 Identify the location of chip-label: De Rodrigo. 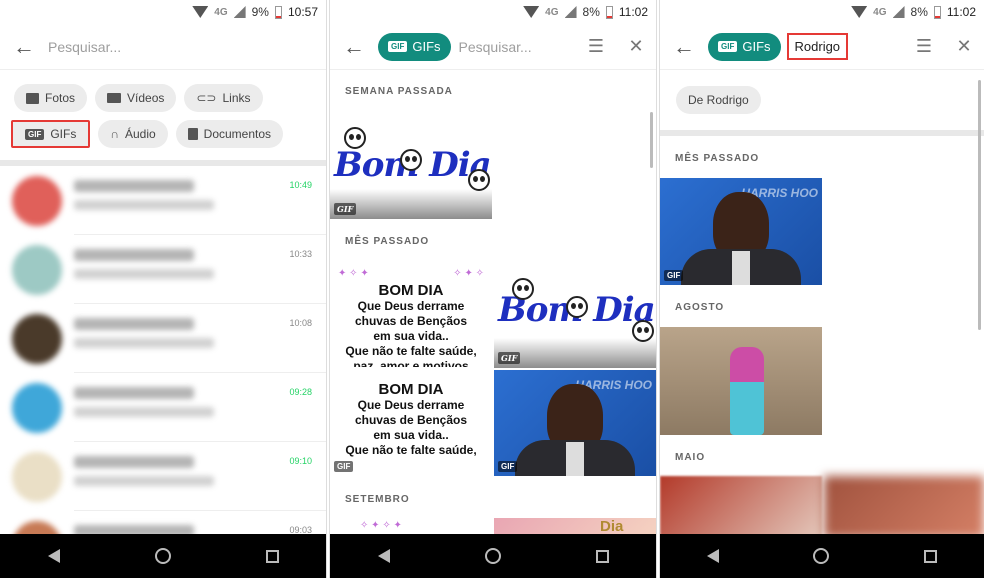
(718, 100).